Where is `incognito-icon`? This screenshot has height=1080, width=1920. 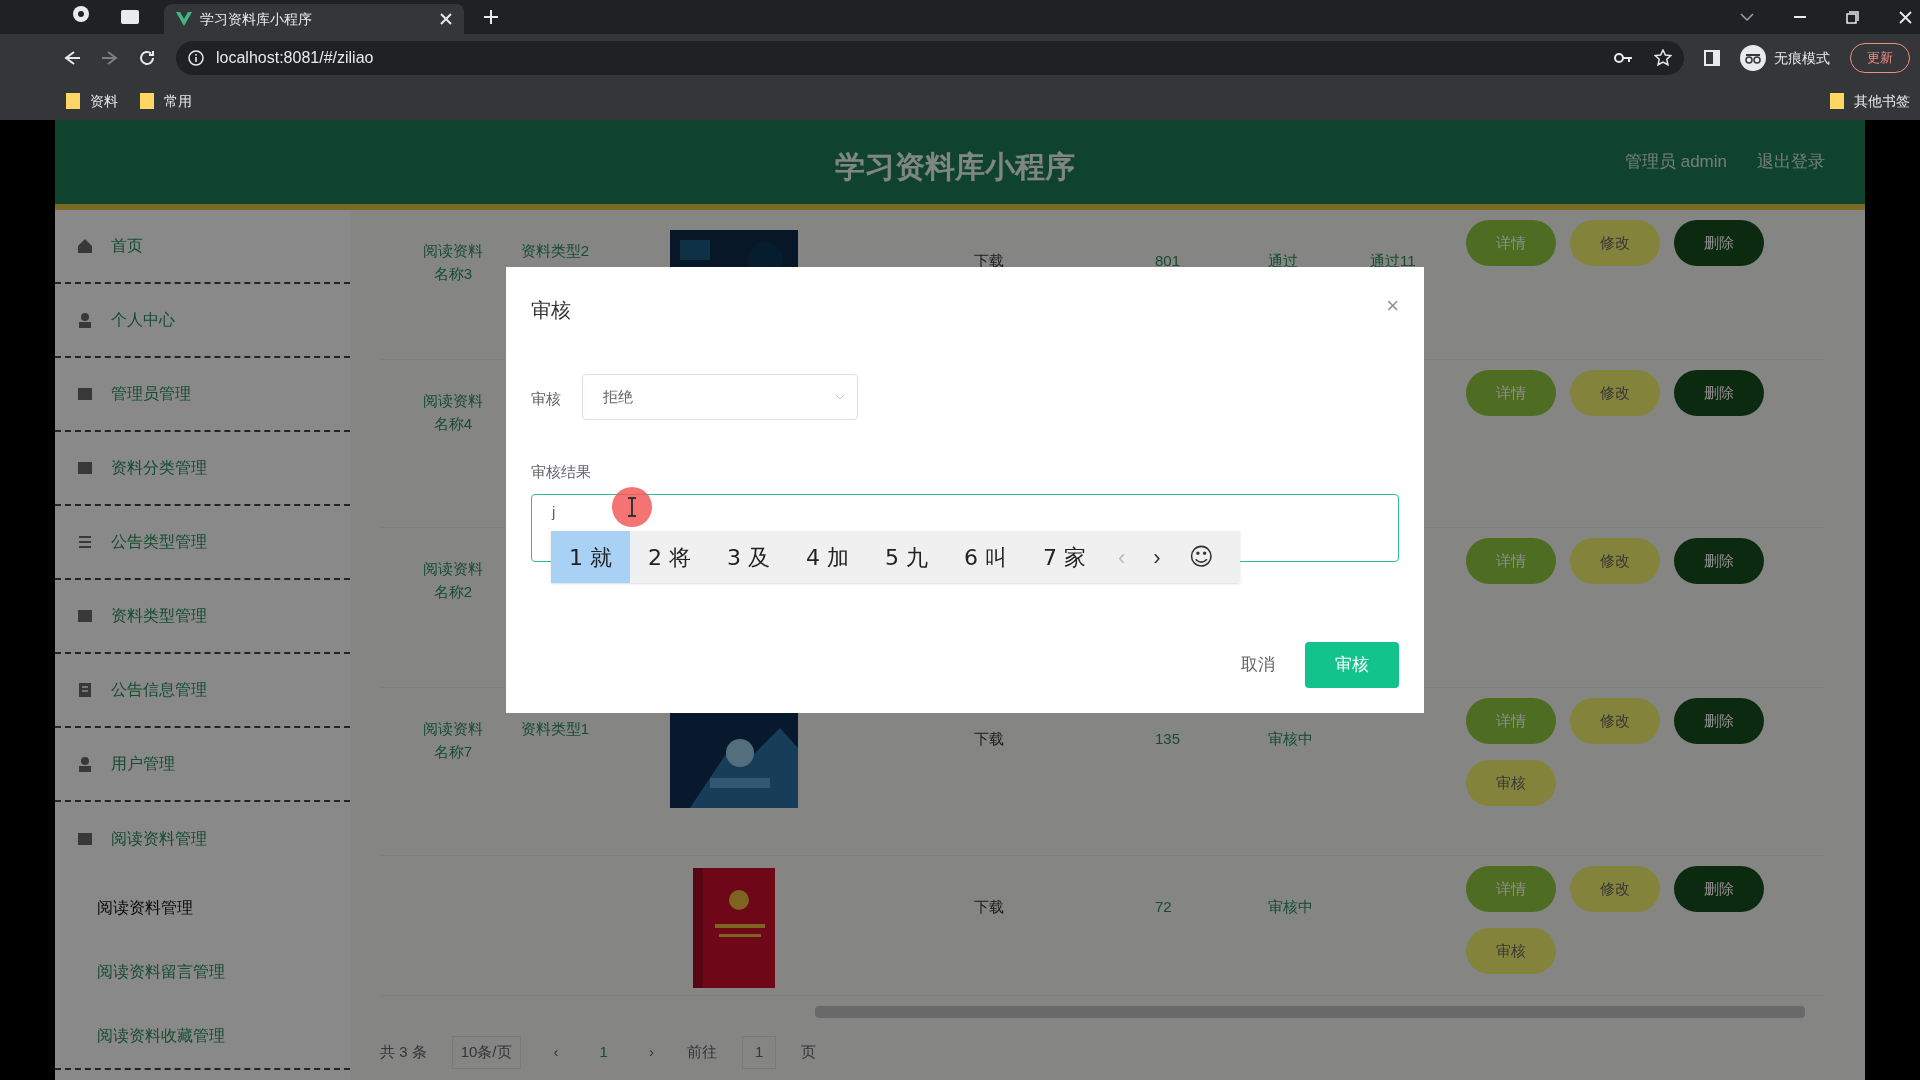 incognito-icon is located at coordinates (1753, 58).